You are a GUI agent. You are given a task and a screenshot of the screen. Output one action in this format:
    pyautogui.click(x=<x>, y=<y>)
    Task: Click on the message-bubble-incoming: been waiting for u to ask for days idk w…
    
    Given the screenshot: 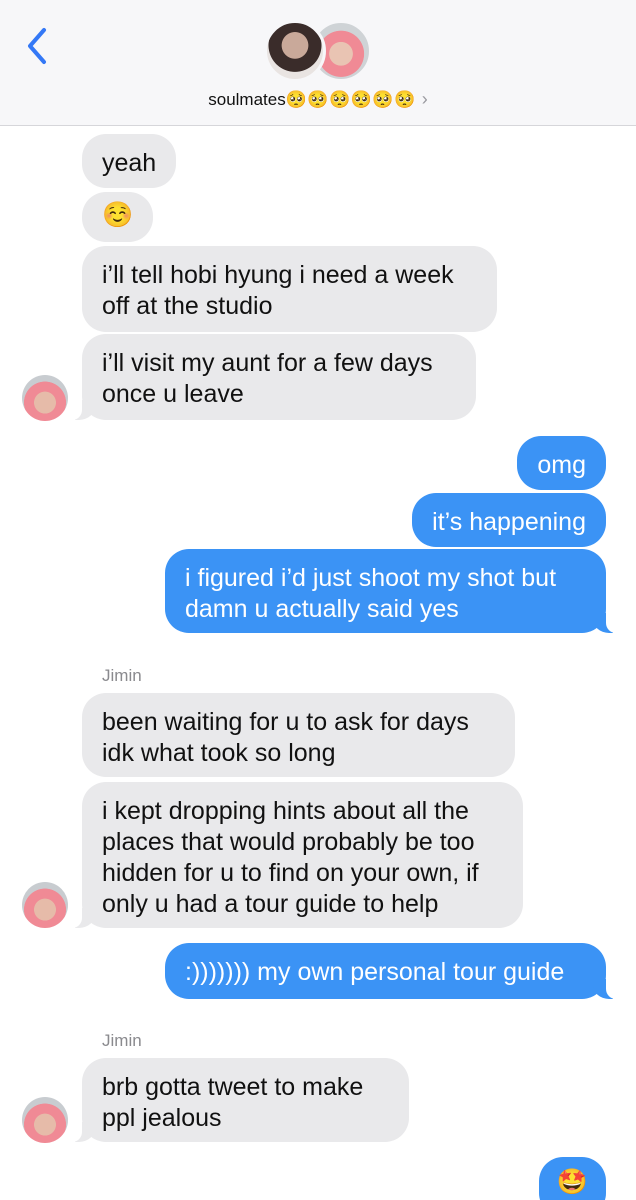 What is the action you would take?
    pyautogui.click(x=298, y=735)
    